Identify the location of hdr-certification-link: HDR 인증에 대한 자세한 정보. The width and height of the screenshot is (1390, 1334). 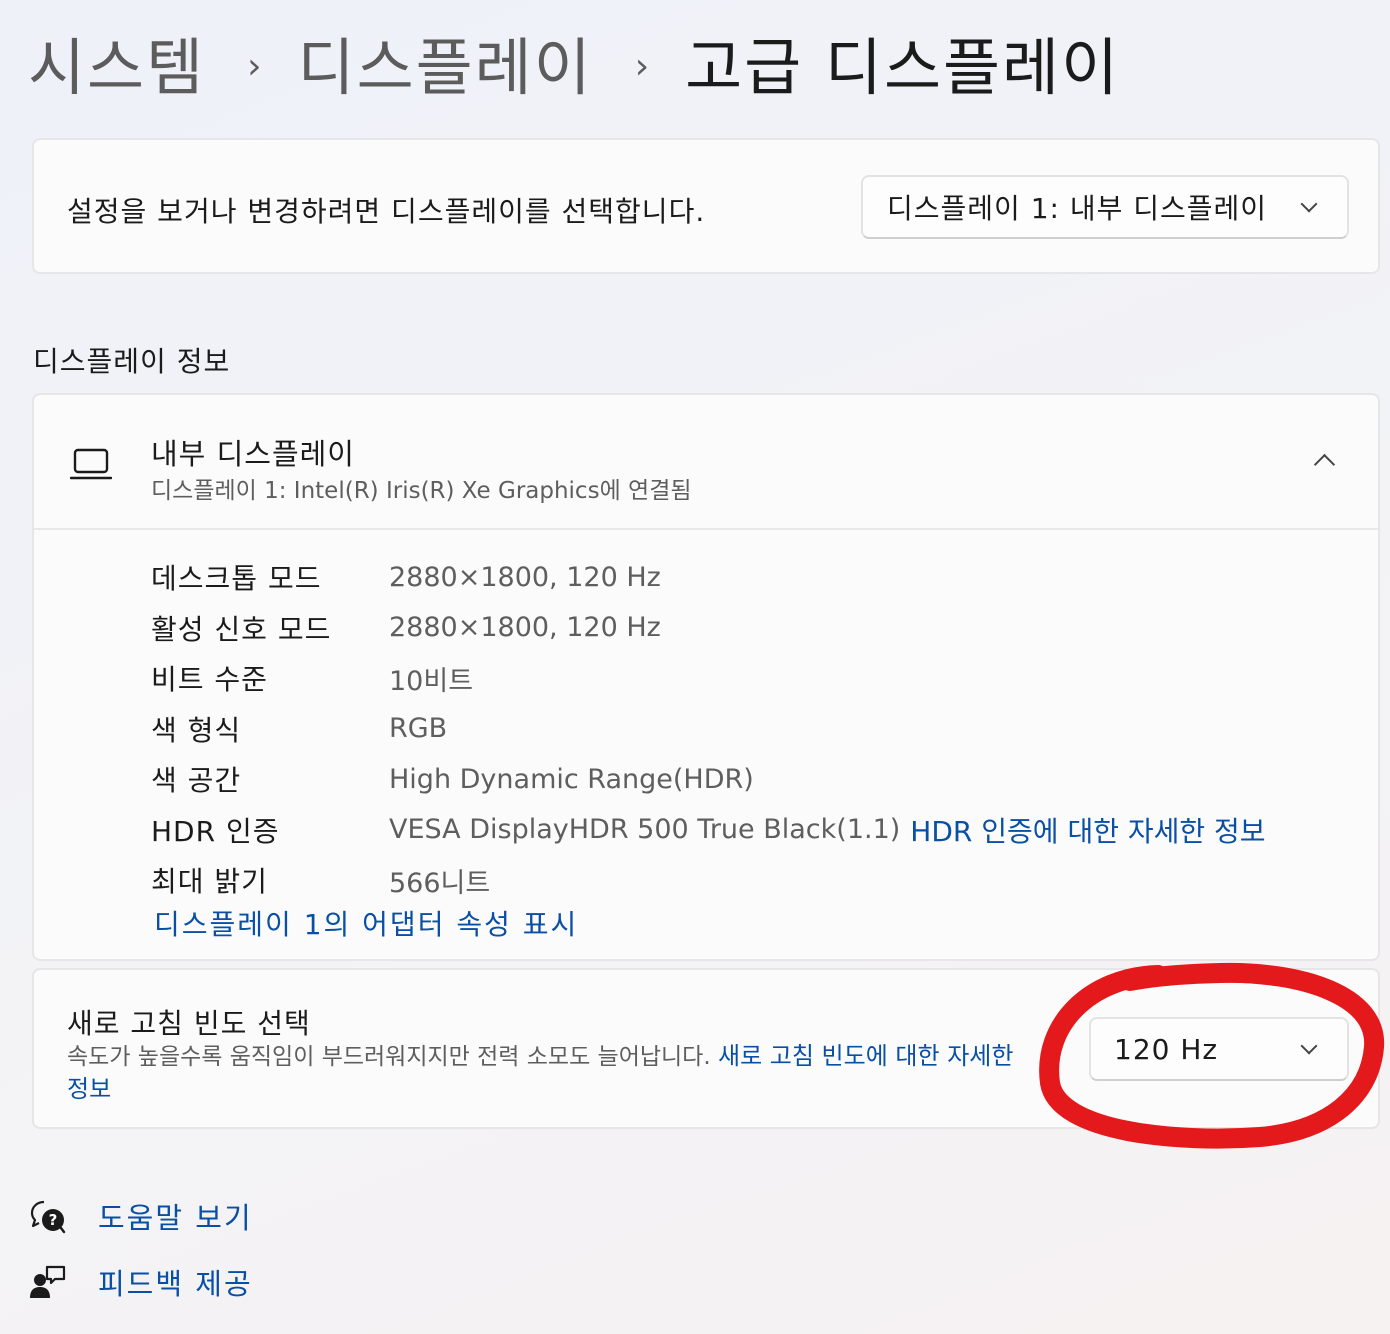
(1087, 830).